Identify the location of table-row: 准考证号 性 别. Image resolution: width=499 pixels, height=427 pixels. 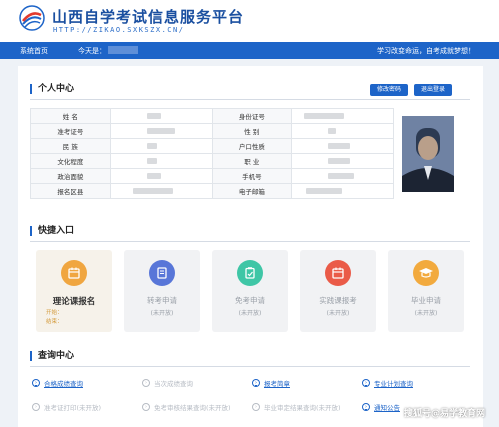
(212, 131).